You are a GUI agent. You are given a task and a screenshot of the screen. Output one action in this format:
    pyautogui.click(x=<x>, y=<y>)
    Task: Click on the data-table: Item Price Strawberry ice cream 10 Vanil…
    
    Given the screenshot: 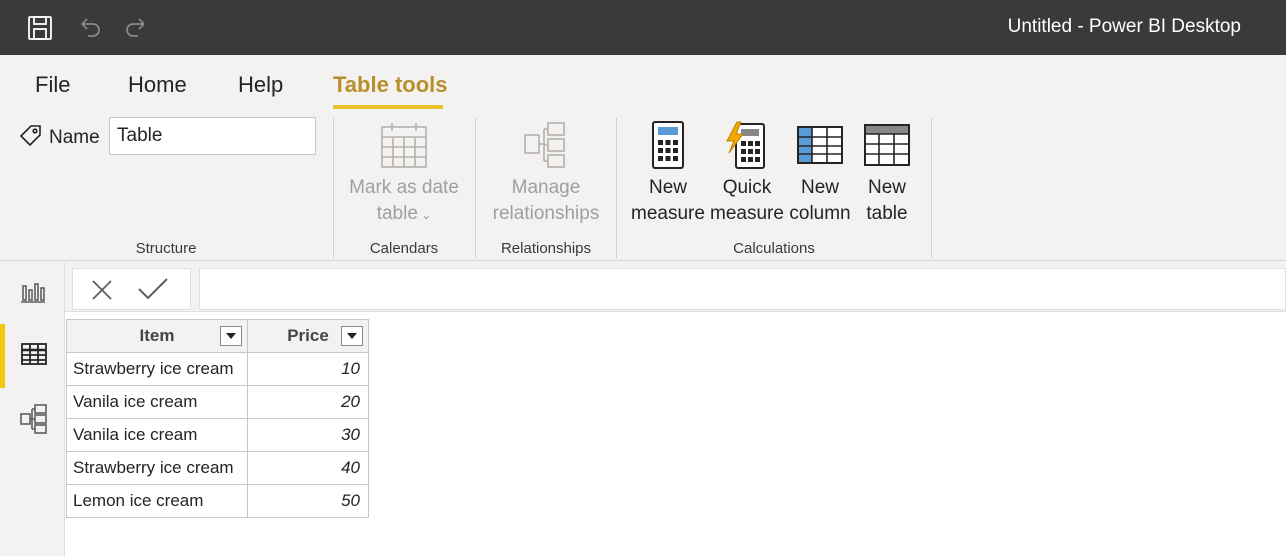 What is the action you would take?
    pyautogui.click(x=217, y=418)
    